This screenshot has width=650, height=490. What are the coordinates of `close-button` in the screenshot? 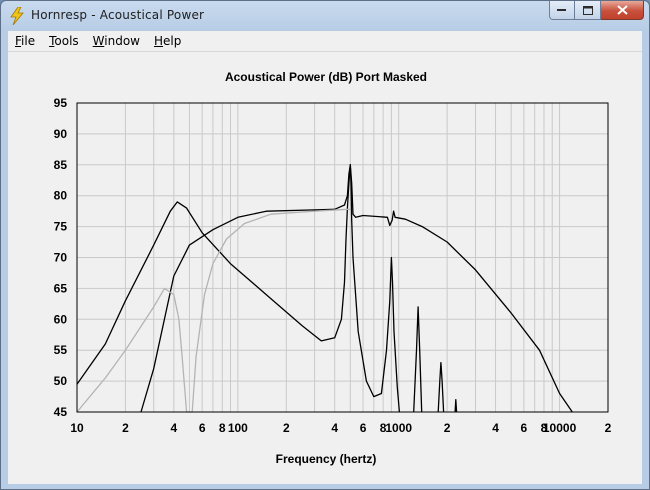 It's located at (622, 10).